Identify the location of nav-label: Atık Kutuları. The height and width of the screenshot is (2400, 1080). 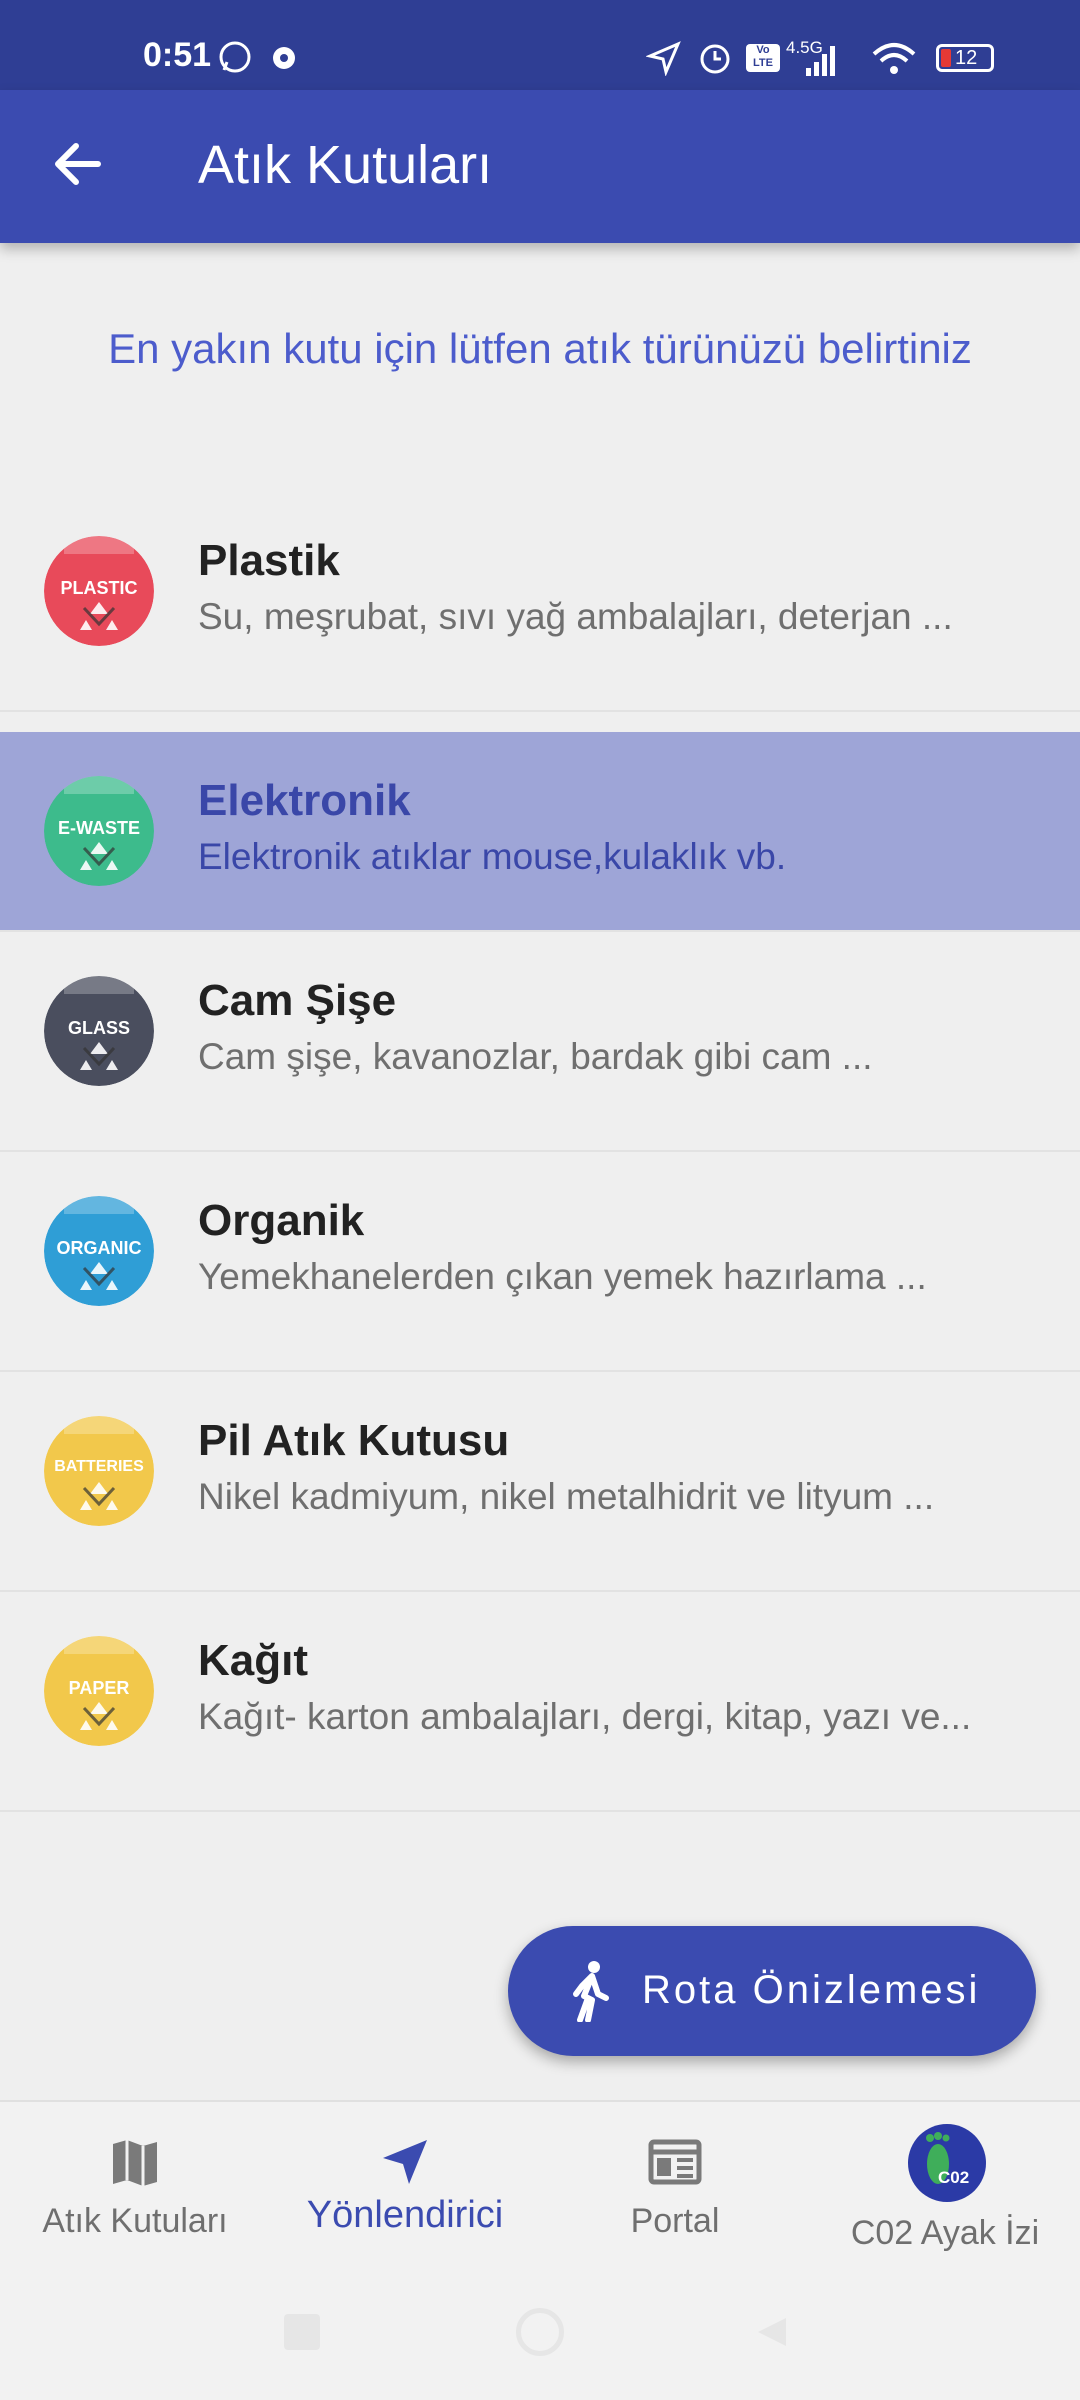
(135, 2221).